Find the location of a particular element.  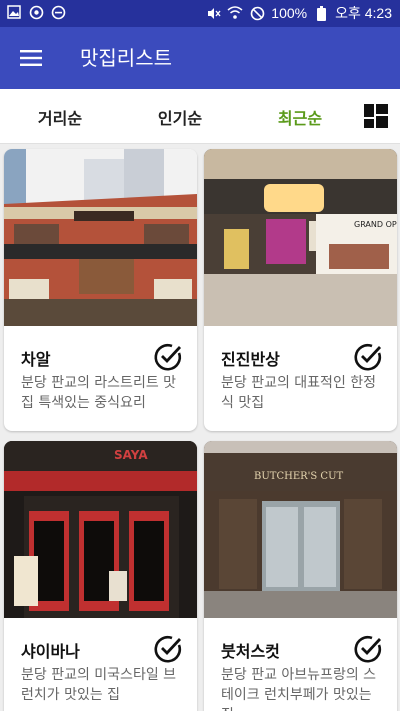

mute-icon is located at coordinates (213, 13).